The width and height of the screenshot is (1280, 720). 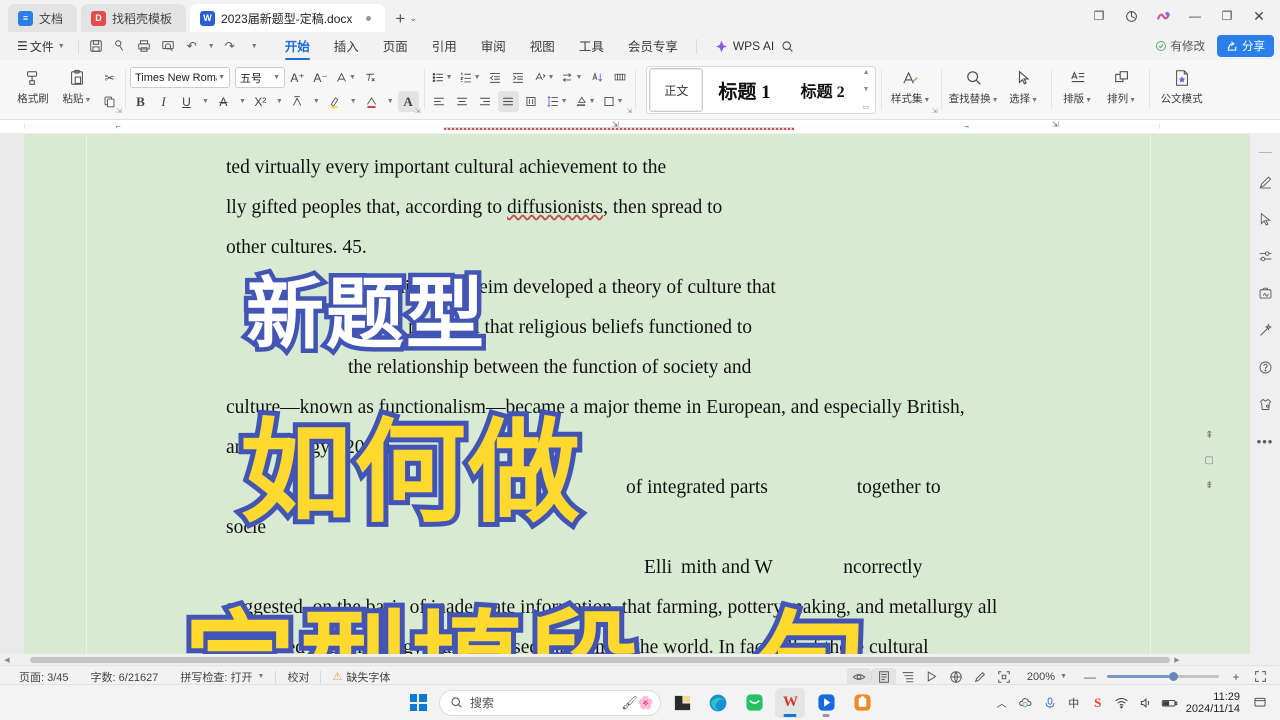 I want to click on arrange-button: 排列▼, so click(x=1122, y=84).